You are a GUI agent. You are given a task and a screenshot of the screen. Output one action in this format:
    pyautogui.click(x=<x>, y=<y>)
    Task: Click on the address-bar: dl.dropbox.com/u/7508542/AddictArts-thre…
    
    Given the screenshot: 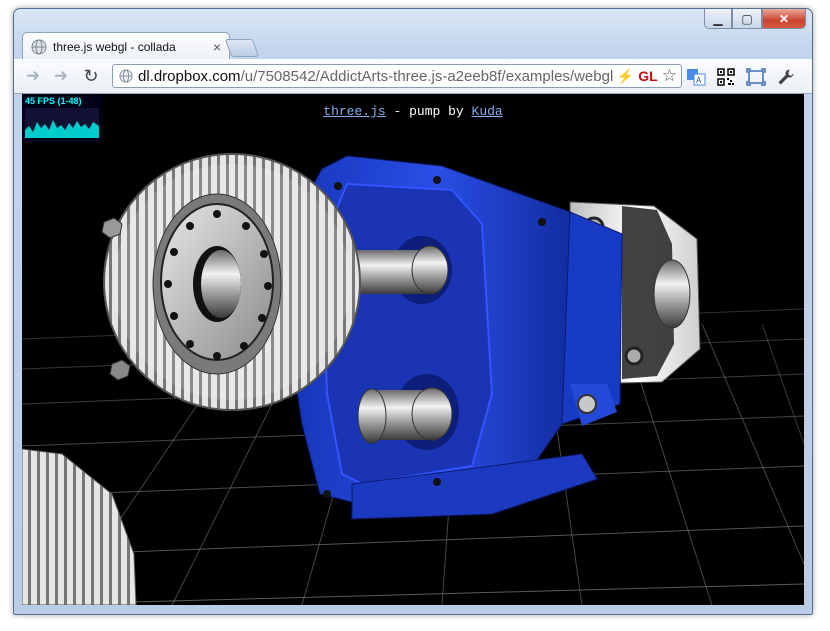 What is the action you would take?
    pyautogui.click(x=397, y=76)
    